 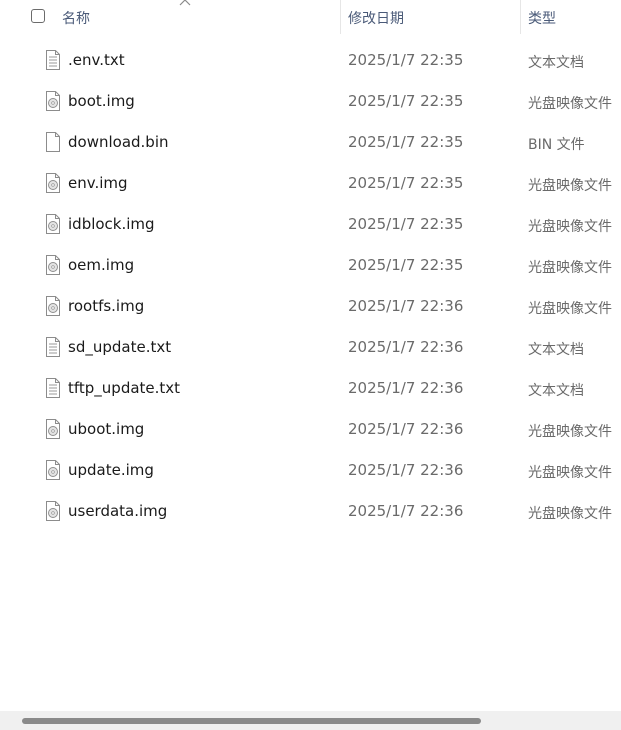 What do you see at coordinates (117, 511) in the screenshot?
I see `file-name: userdata.img` at bounding box center [117, 511].